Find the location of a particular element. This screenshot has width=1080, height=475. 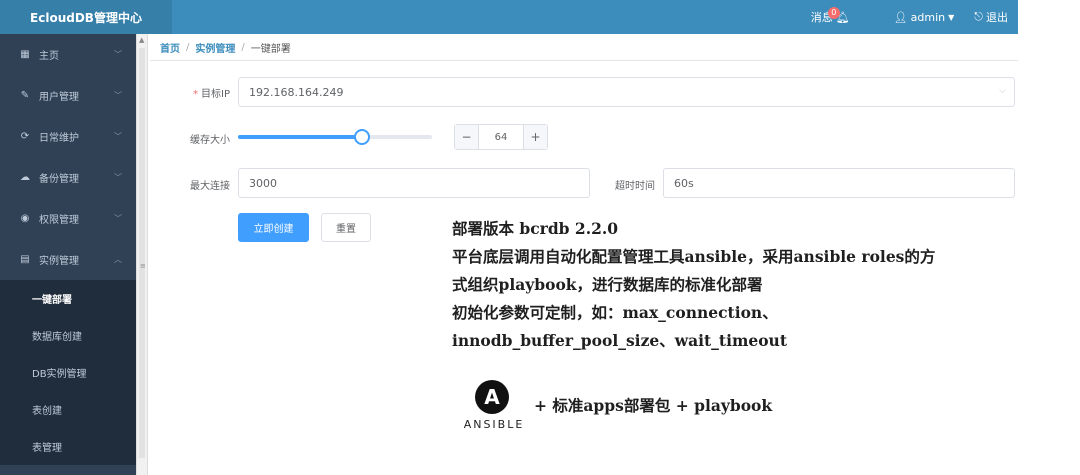

user-name: admin is located at coordinates (928, 17).